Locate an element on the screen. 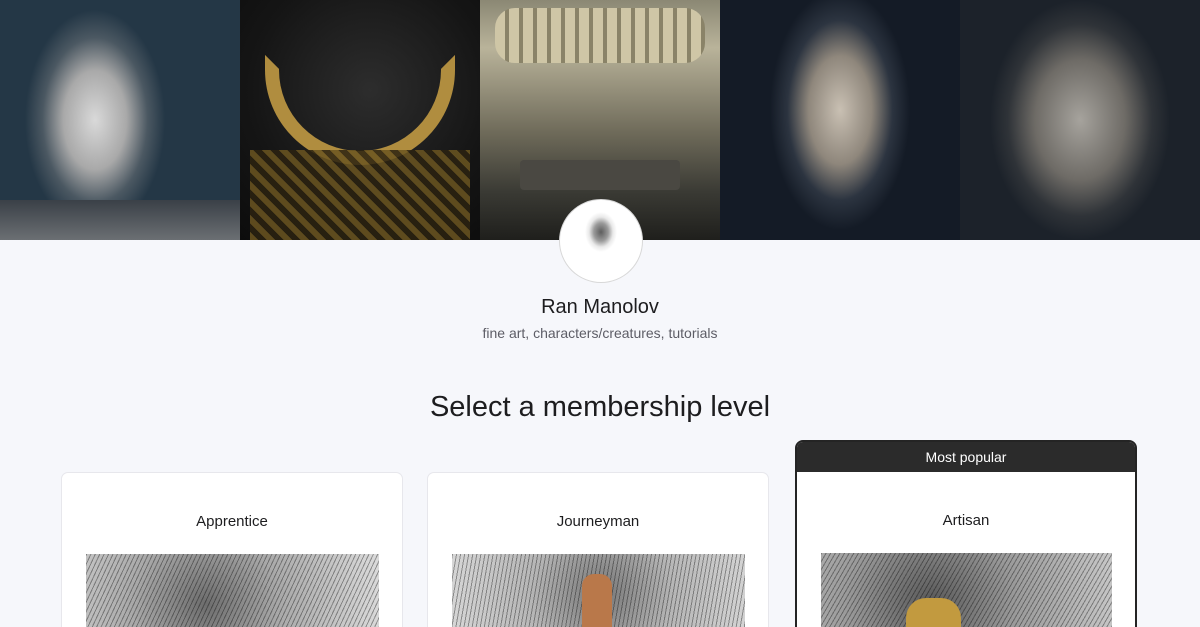  banner-horn-detail is located at coordinates (360, 110).